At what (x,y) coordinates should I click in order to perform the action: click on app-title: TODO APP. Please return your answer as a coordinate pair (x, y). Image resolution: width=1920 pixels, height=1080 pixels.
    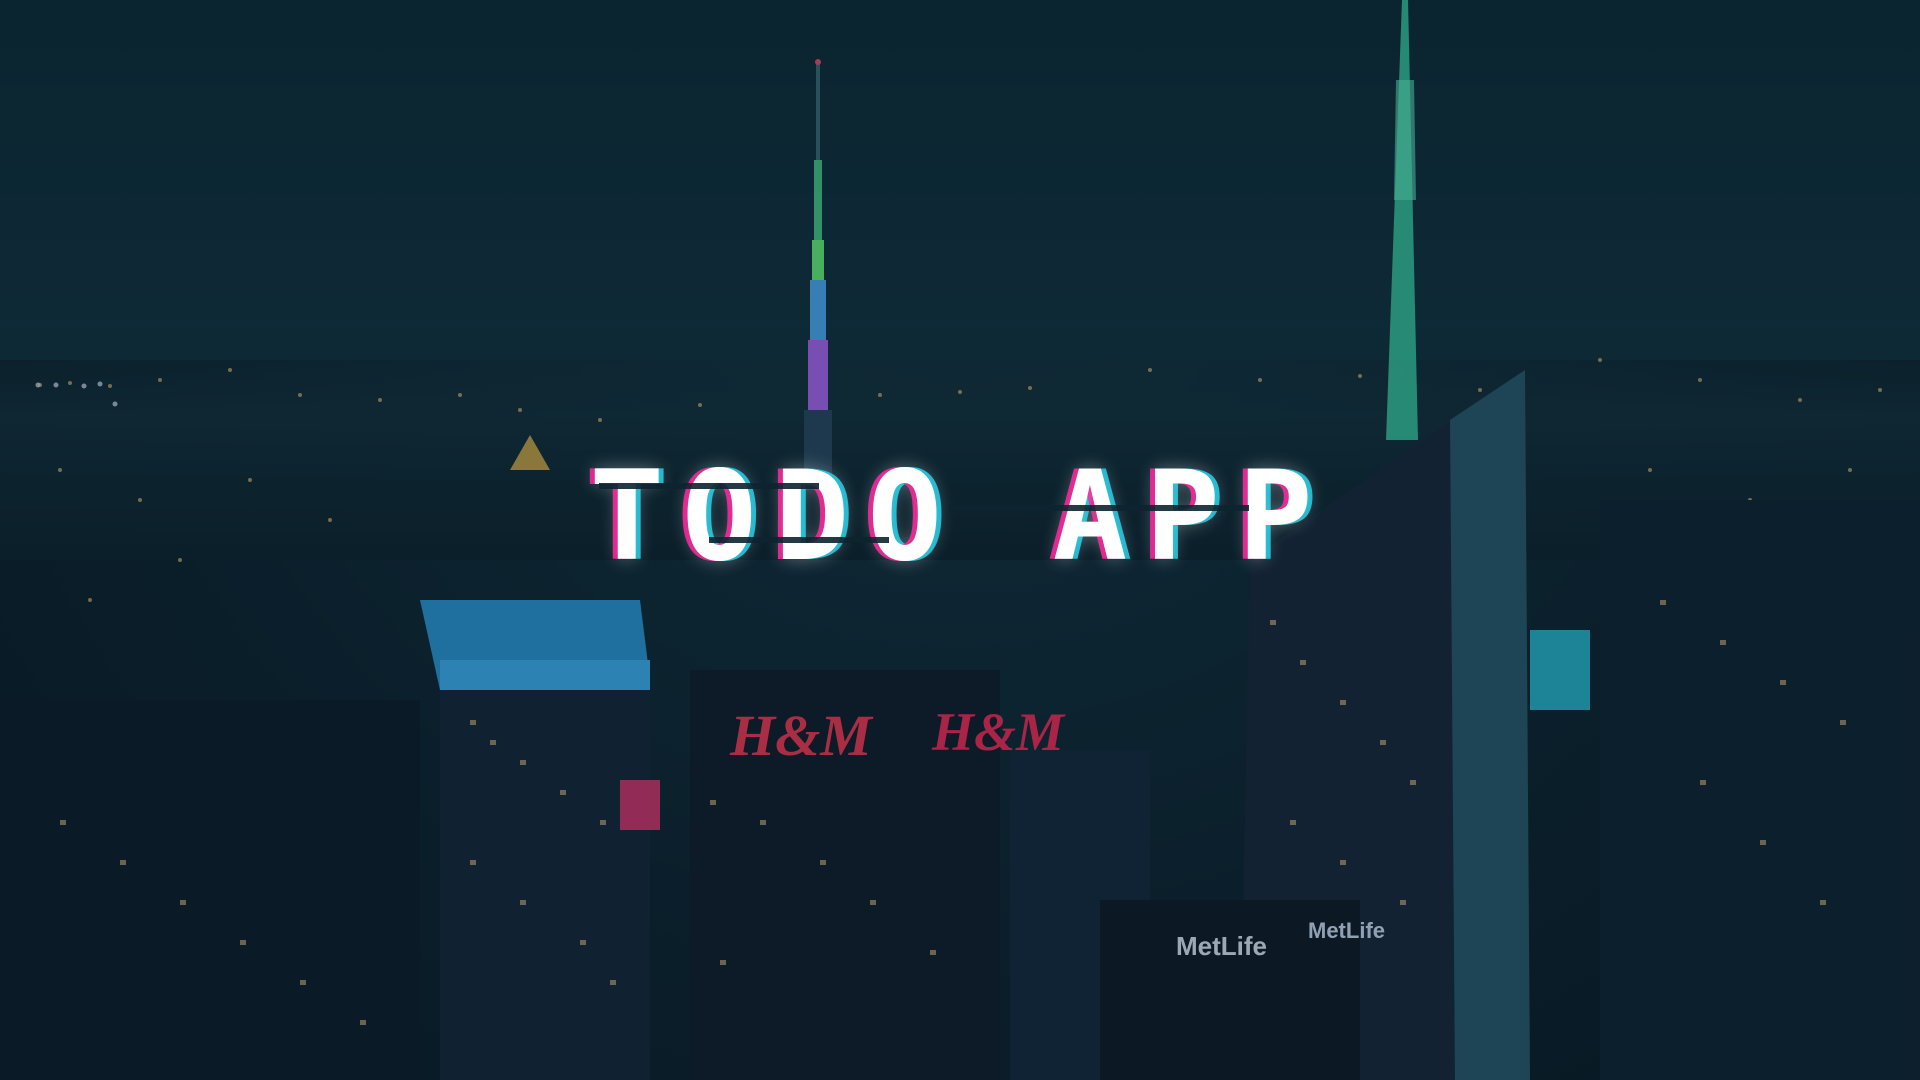
    Looking at the image, I should click on (959, 517).